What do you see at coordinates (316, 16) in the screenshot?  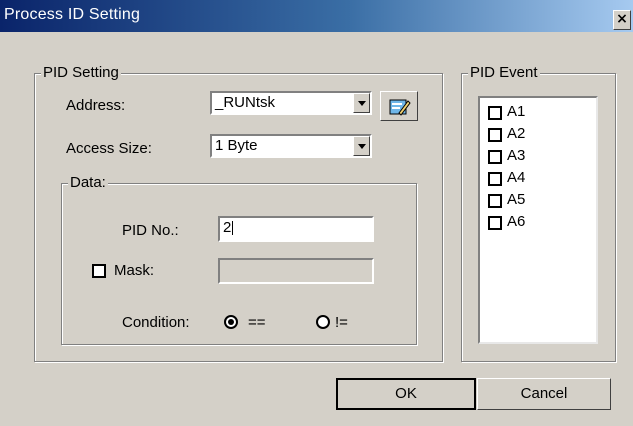 I see `title-bar: Process ID Setting ×` at bounding box center [316, 16].